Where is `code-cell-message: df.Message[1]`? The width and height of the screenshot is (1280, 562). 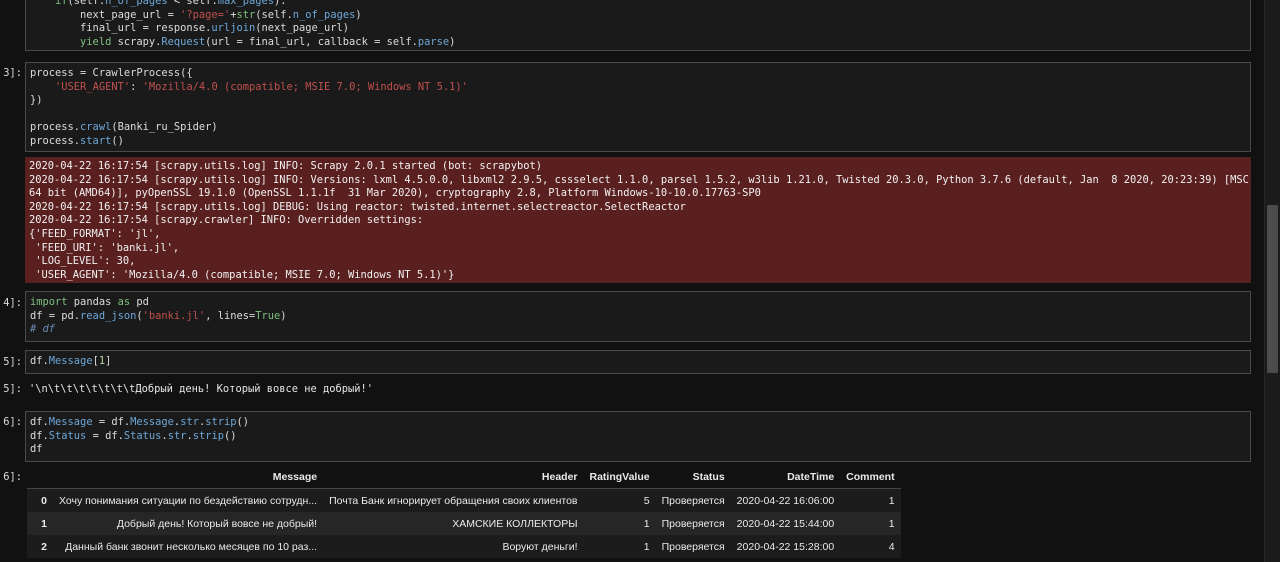
code-cell-message: df.Message[1] is located at coordinates (638, 362).